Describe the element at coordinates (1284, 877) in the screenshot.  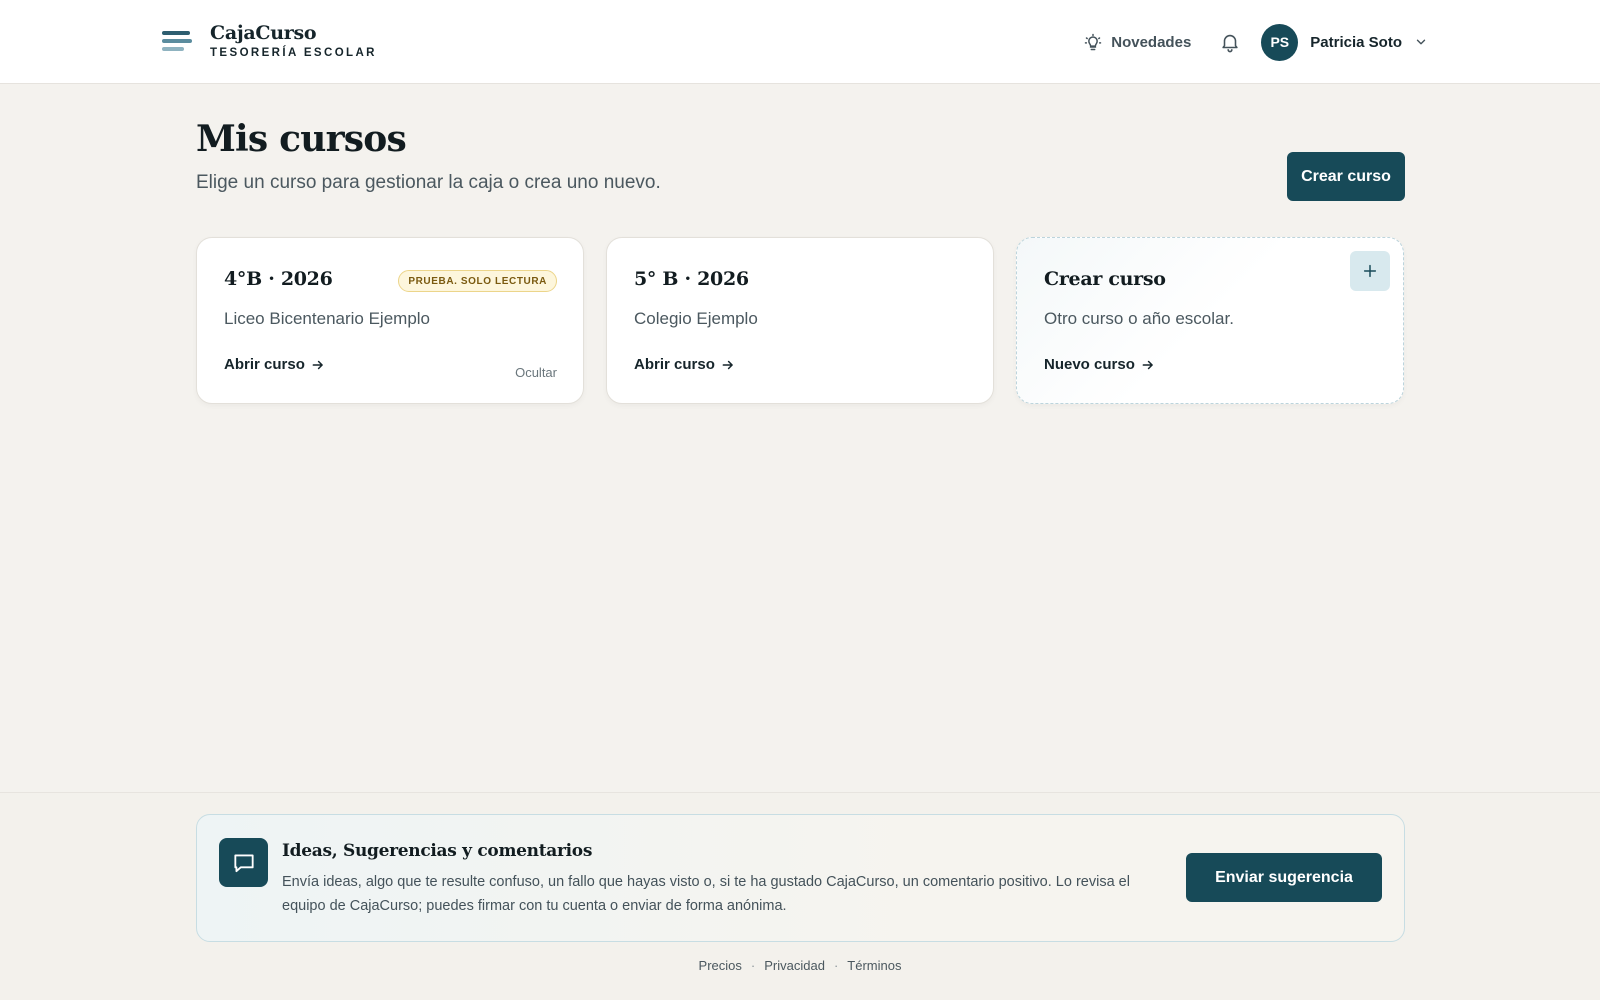
I see `send-suggestion-button: Enviar sugerencia` at that location.